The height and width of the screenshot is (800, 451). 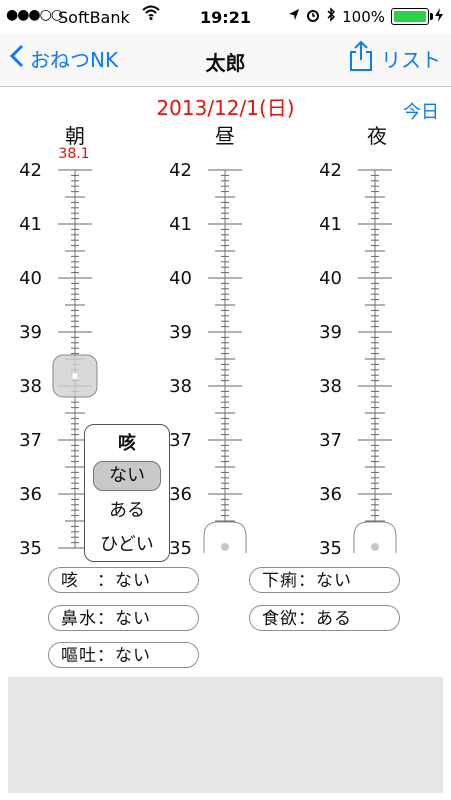 I want to click on morning-slider-handle, so click(x=75, y=376).